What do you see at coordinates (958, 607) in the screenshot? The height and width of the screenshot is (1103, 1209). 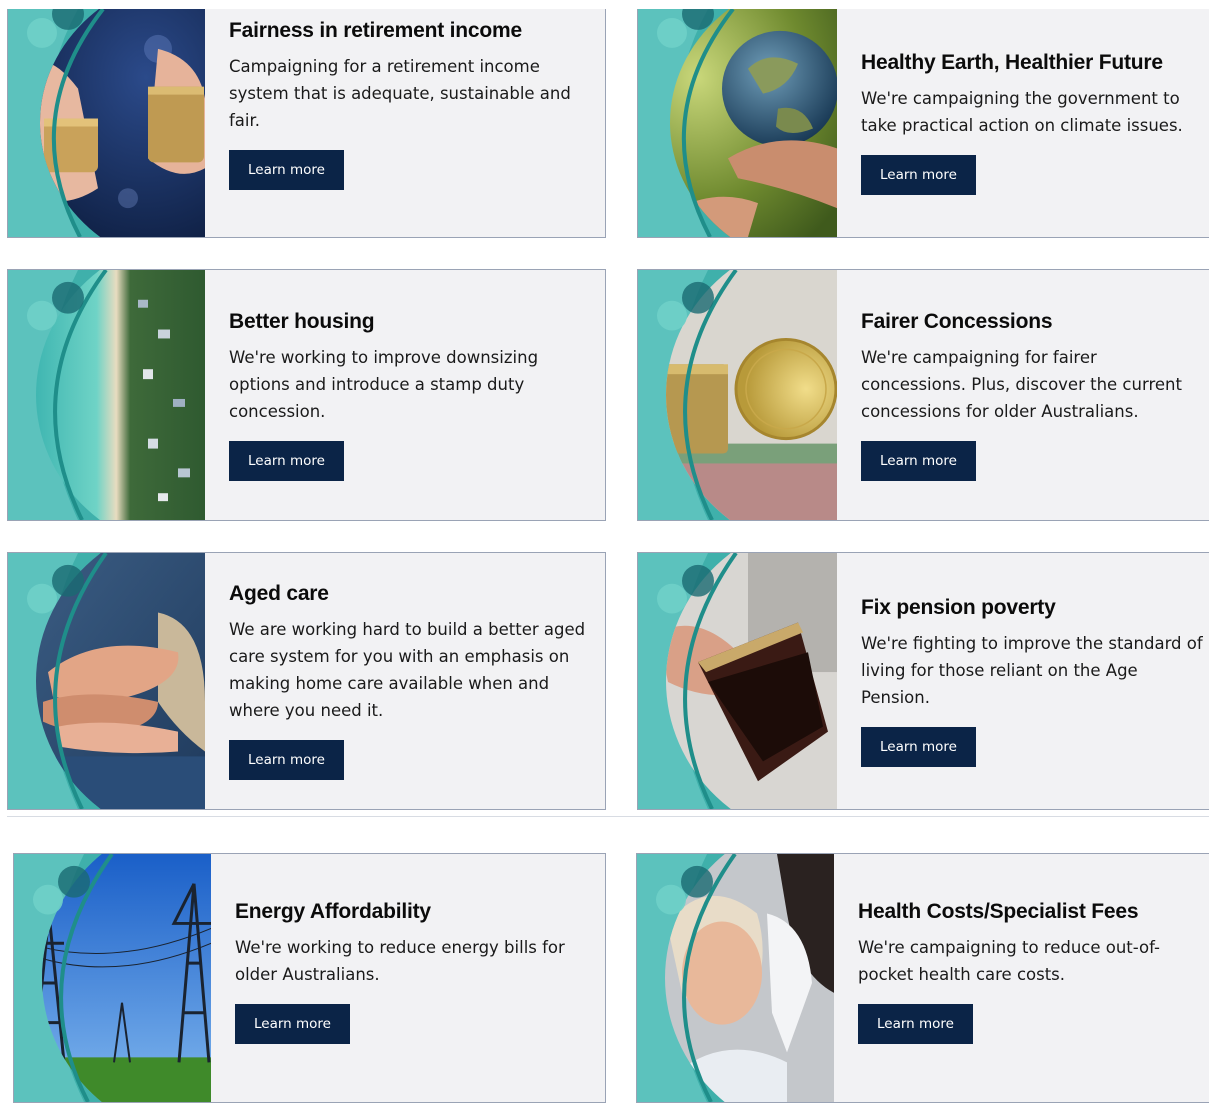 I see `card-title: Fix pension poverty` at bounding box center [958, 607].